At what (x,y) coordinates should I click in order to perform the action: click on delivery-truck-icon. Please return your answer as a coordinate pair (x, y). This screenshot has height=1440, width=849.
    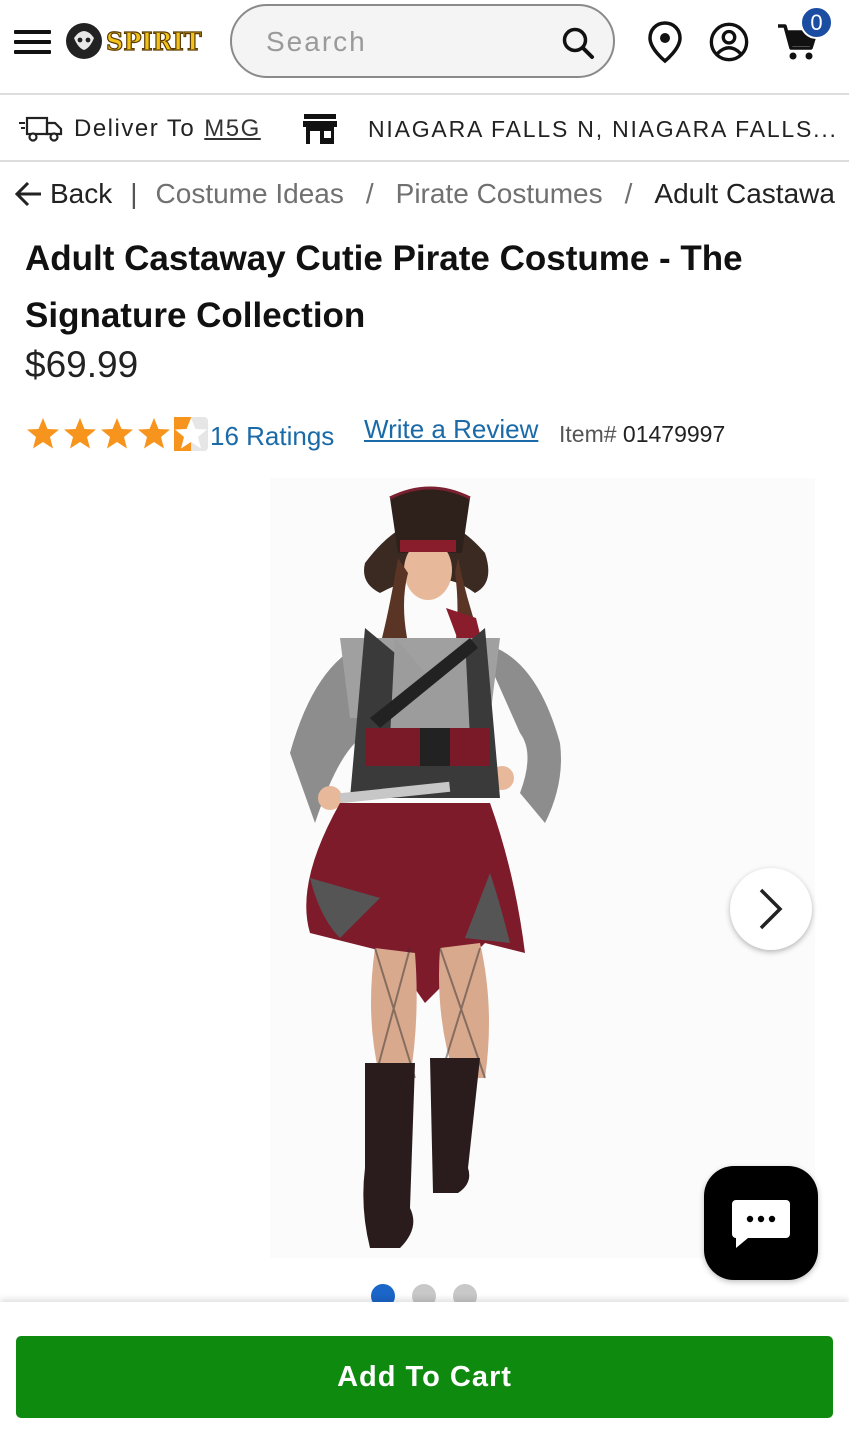
    Looking at the image, I should click on (41, 129).